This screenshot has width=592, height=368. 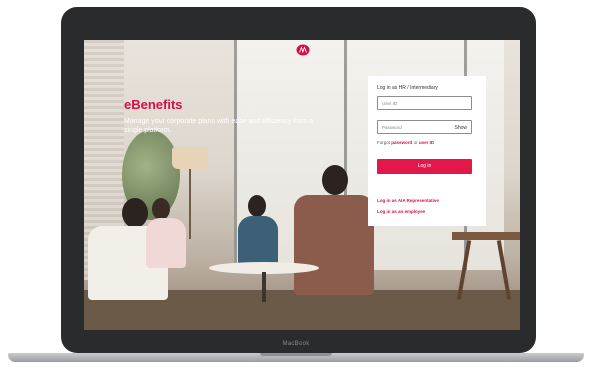 What do you see at coordinates (264, 287) in the screenshot?
I see `table-leg` at bounding box center [264, 287].